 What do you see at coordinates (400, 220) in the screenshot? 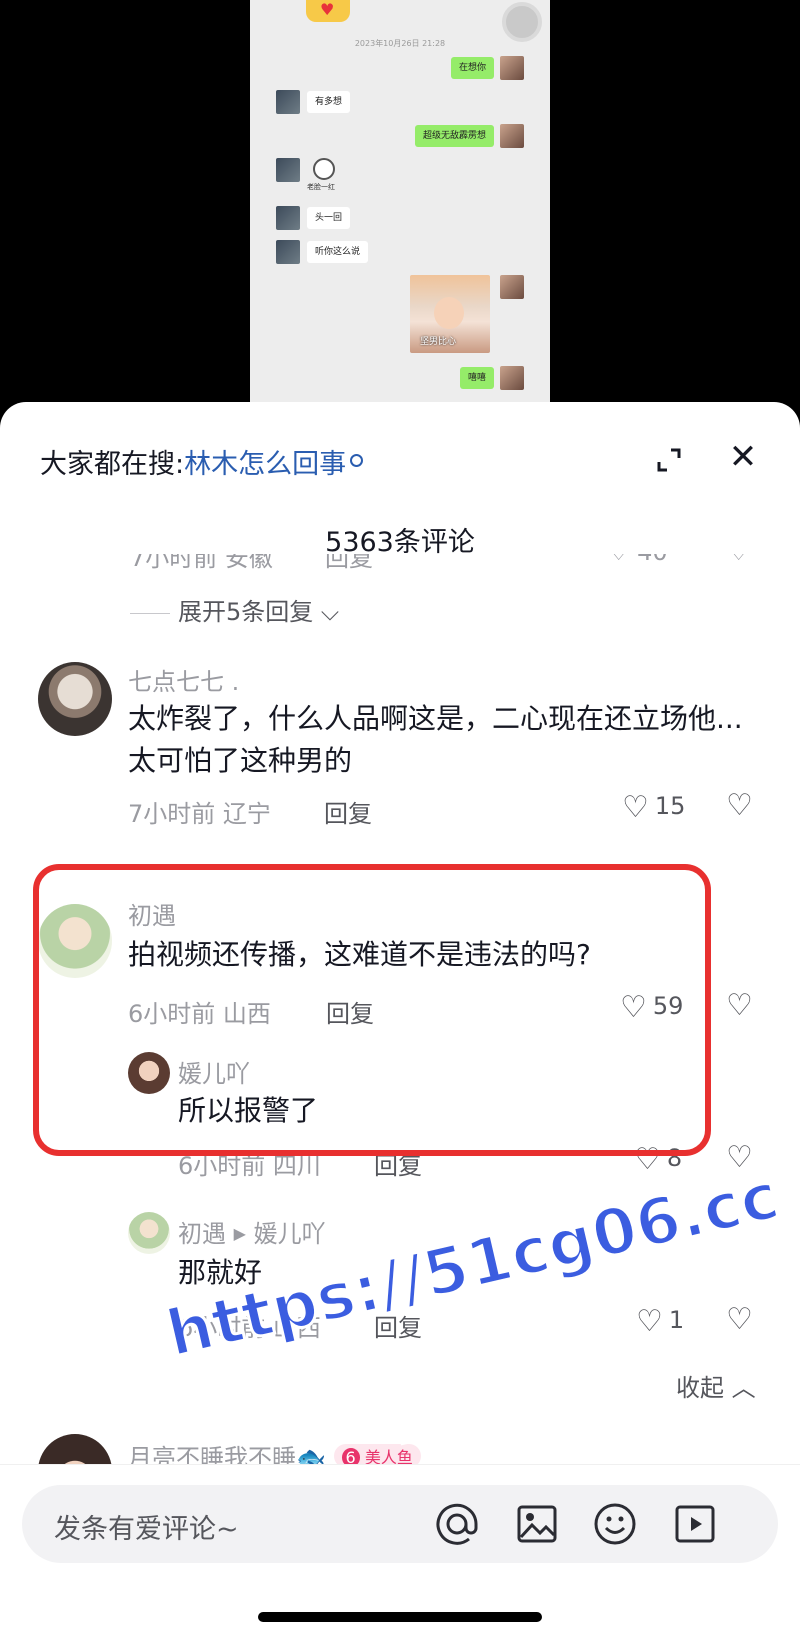
I see `chat-message: 头一回` at bounding box center [400, 220].